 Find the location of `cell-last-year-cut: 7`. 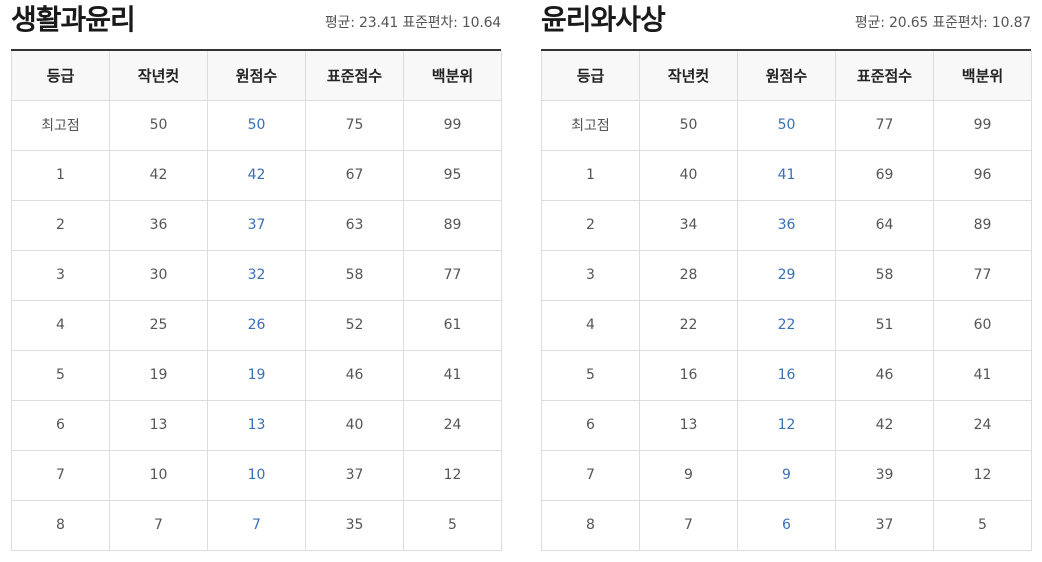

cell-last-year-cut: 7 is located at coordinates (158, 525).